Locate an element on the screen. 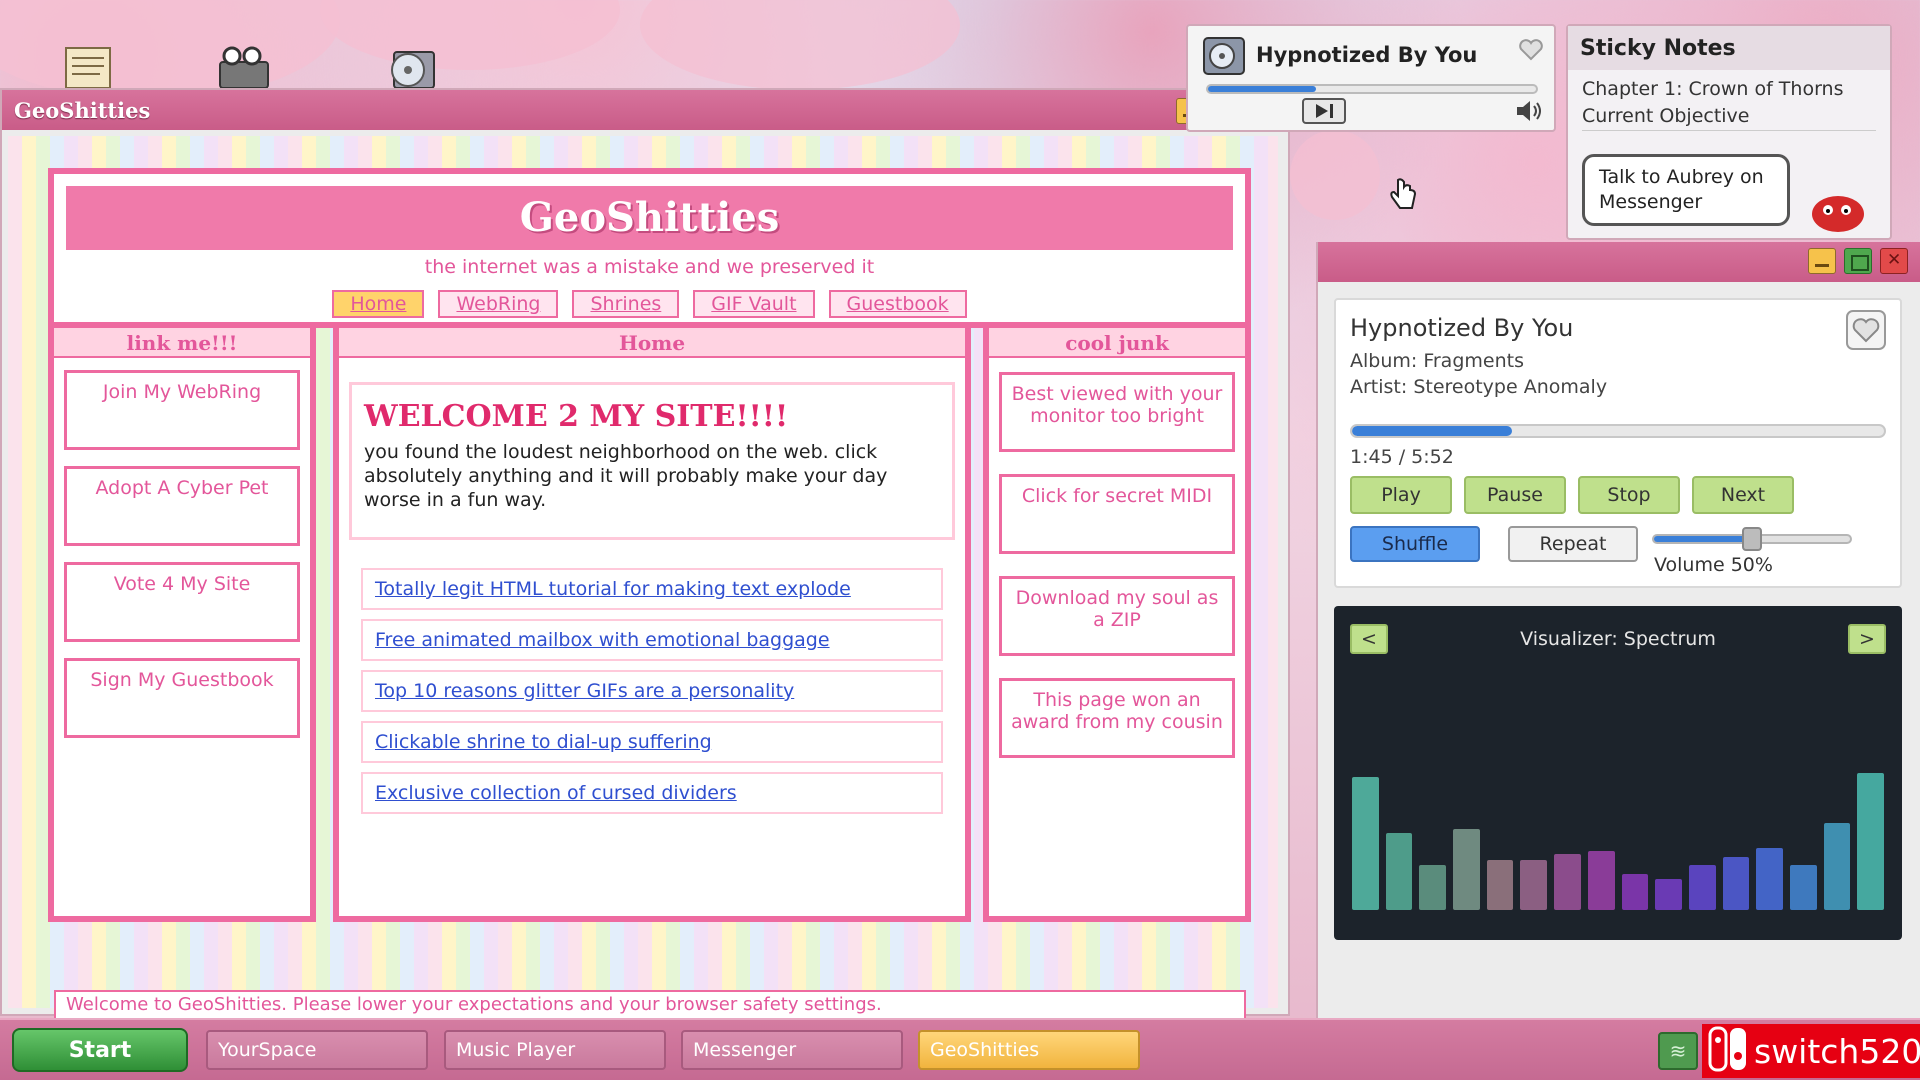 The width and height of the screenshot is (1920, 1080). spectrum-bars is located at coordinates (1618, 840).